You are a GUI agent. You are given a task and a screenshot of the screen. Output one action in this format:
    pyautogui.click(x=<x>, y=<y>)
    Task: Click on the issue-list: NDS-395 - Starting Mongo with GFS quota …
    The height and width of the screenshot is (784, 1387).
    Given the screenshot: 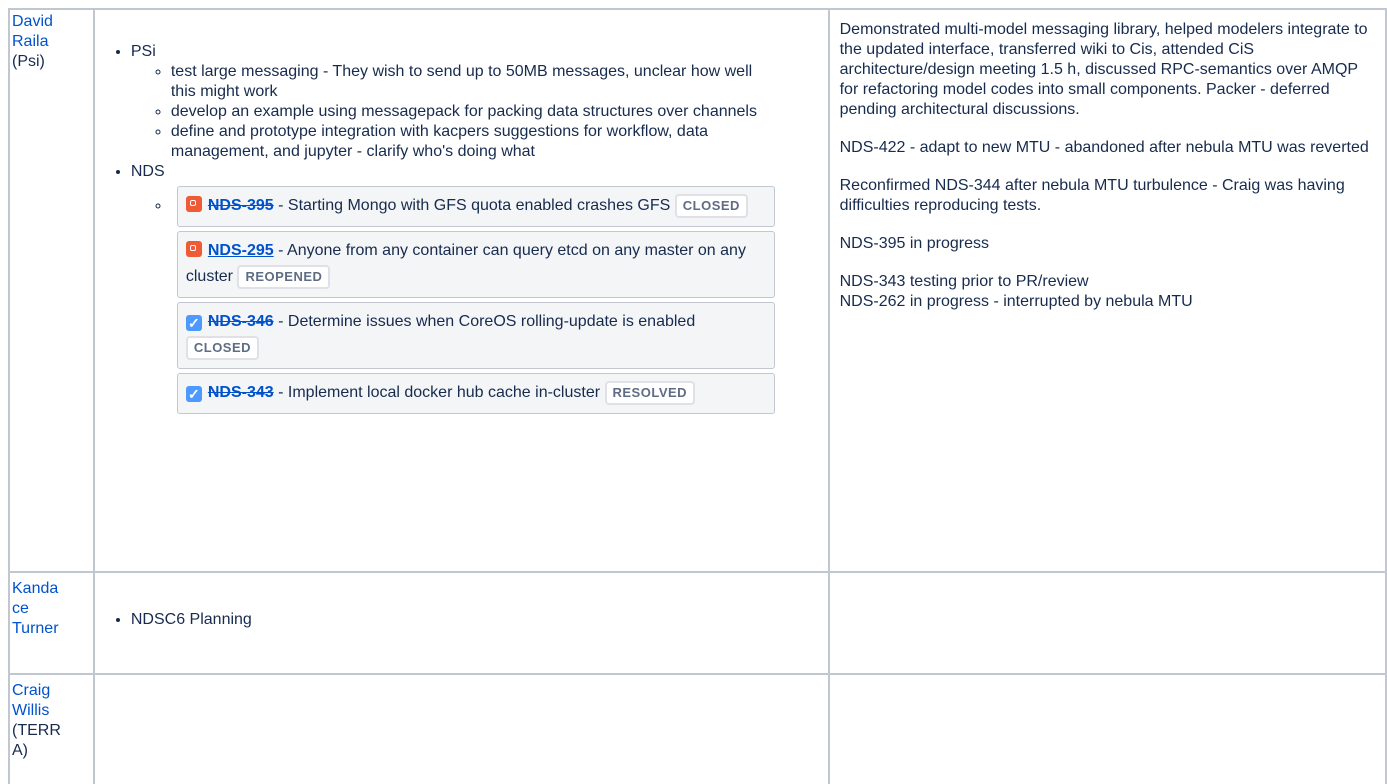 What is the action you would take?
    pyautogui.click(x=479, y=300)
    